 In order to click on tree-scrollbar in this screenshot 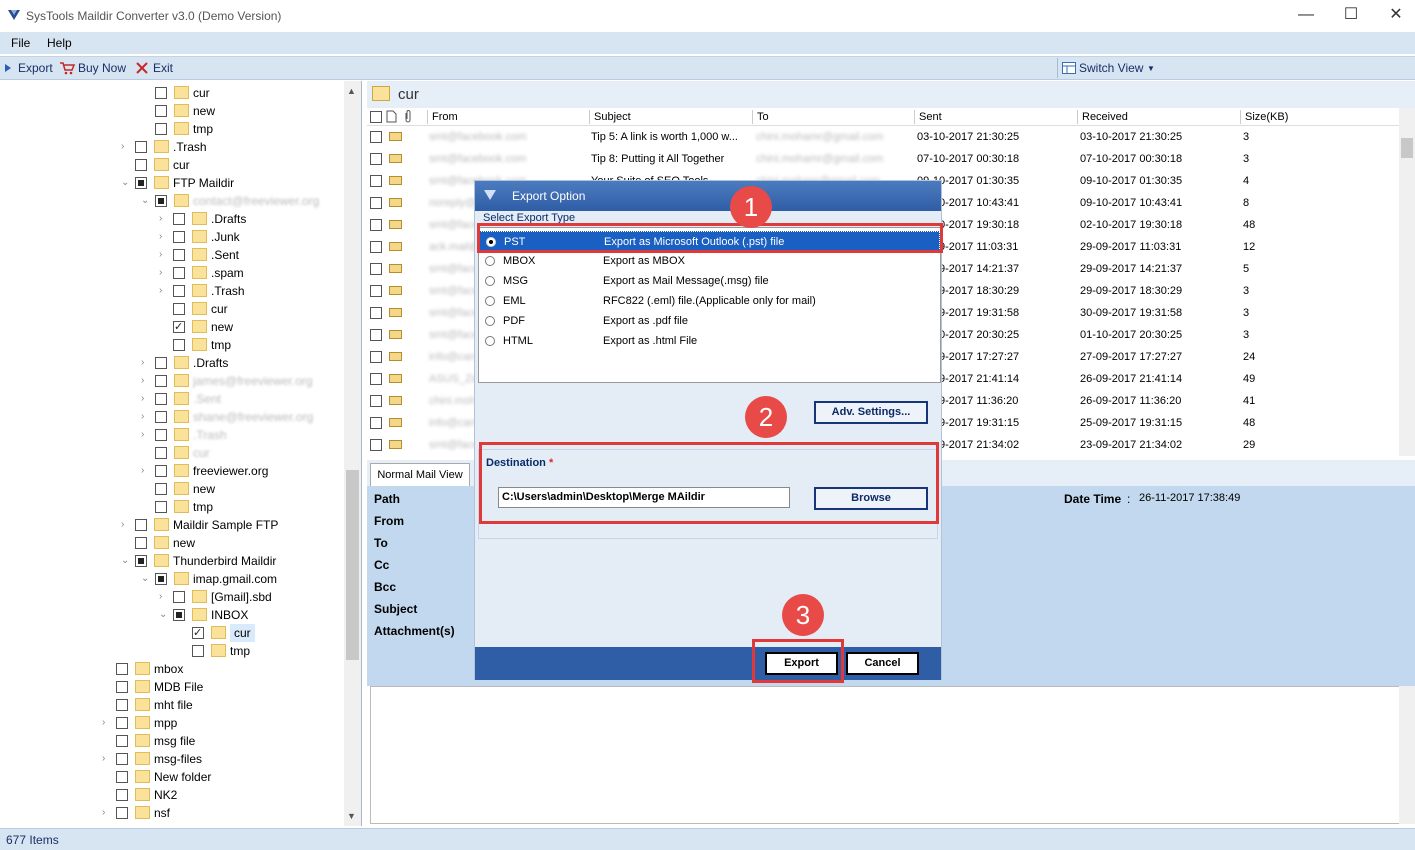, I will do `click(352, 453)`.